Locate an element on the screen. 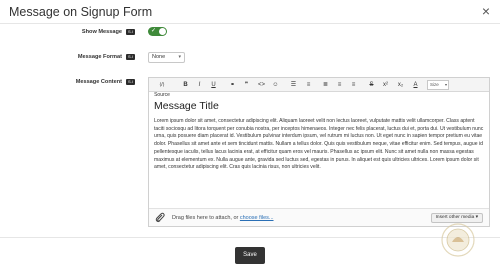 The height and width of the screenshot is (273, 500). bulleted-list-icon: ☰ is located at coordinates (293, 85).